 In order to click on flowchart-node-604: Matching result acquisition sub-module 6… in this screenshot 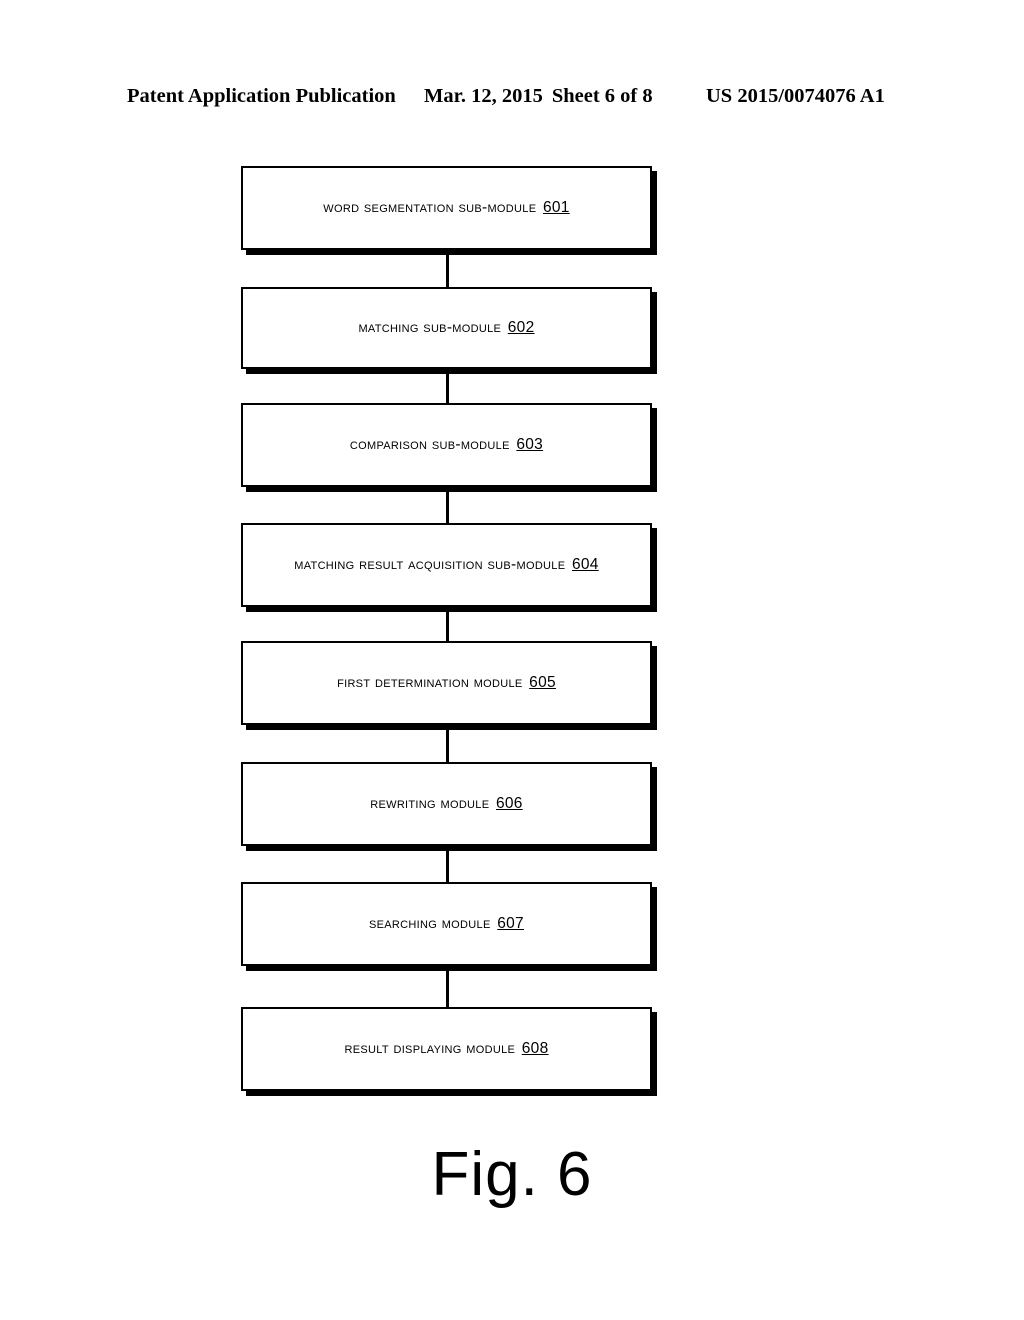, I will do `click(446, 565)`.